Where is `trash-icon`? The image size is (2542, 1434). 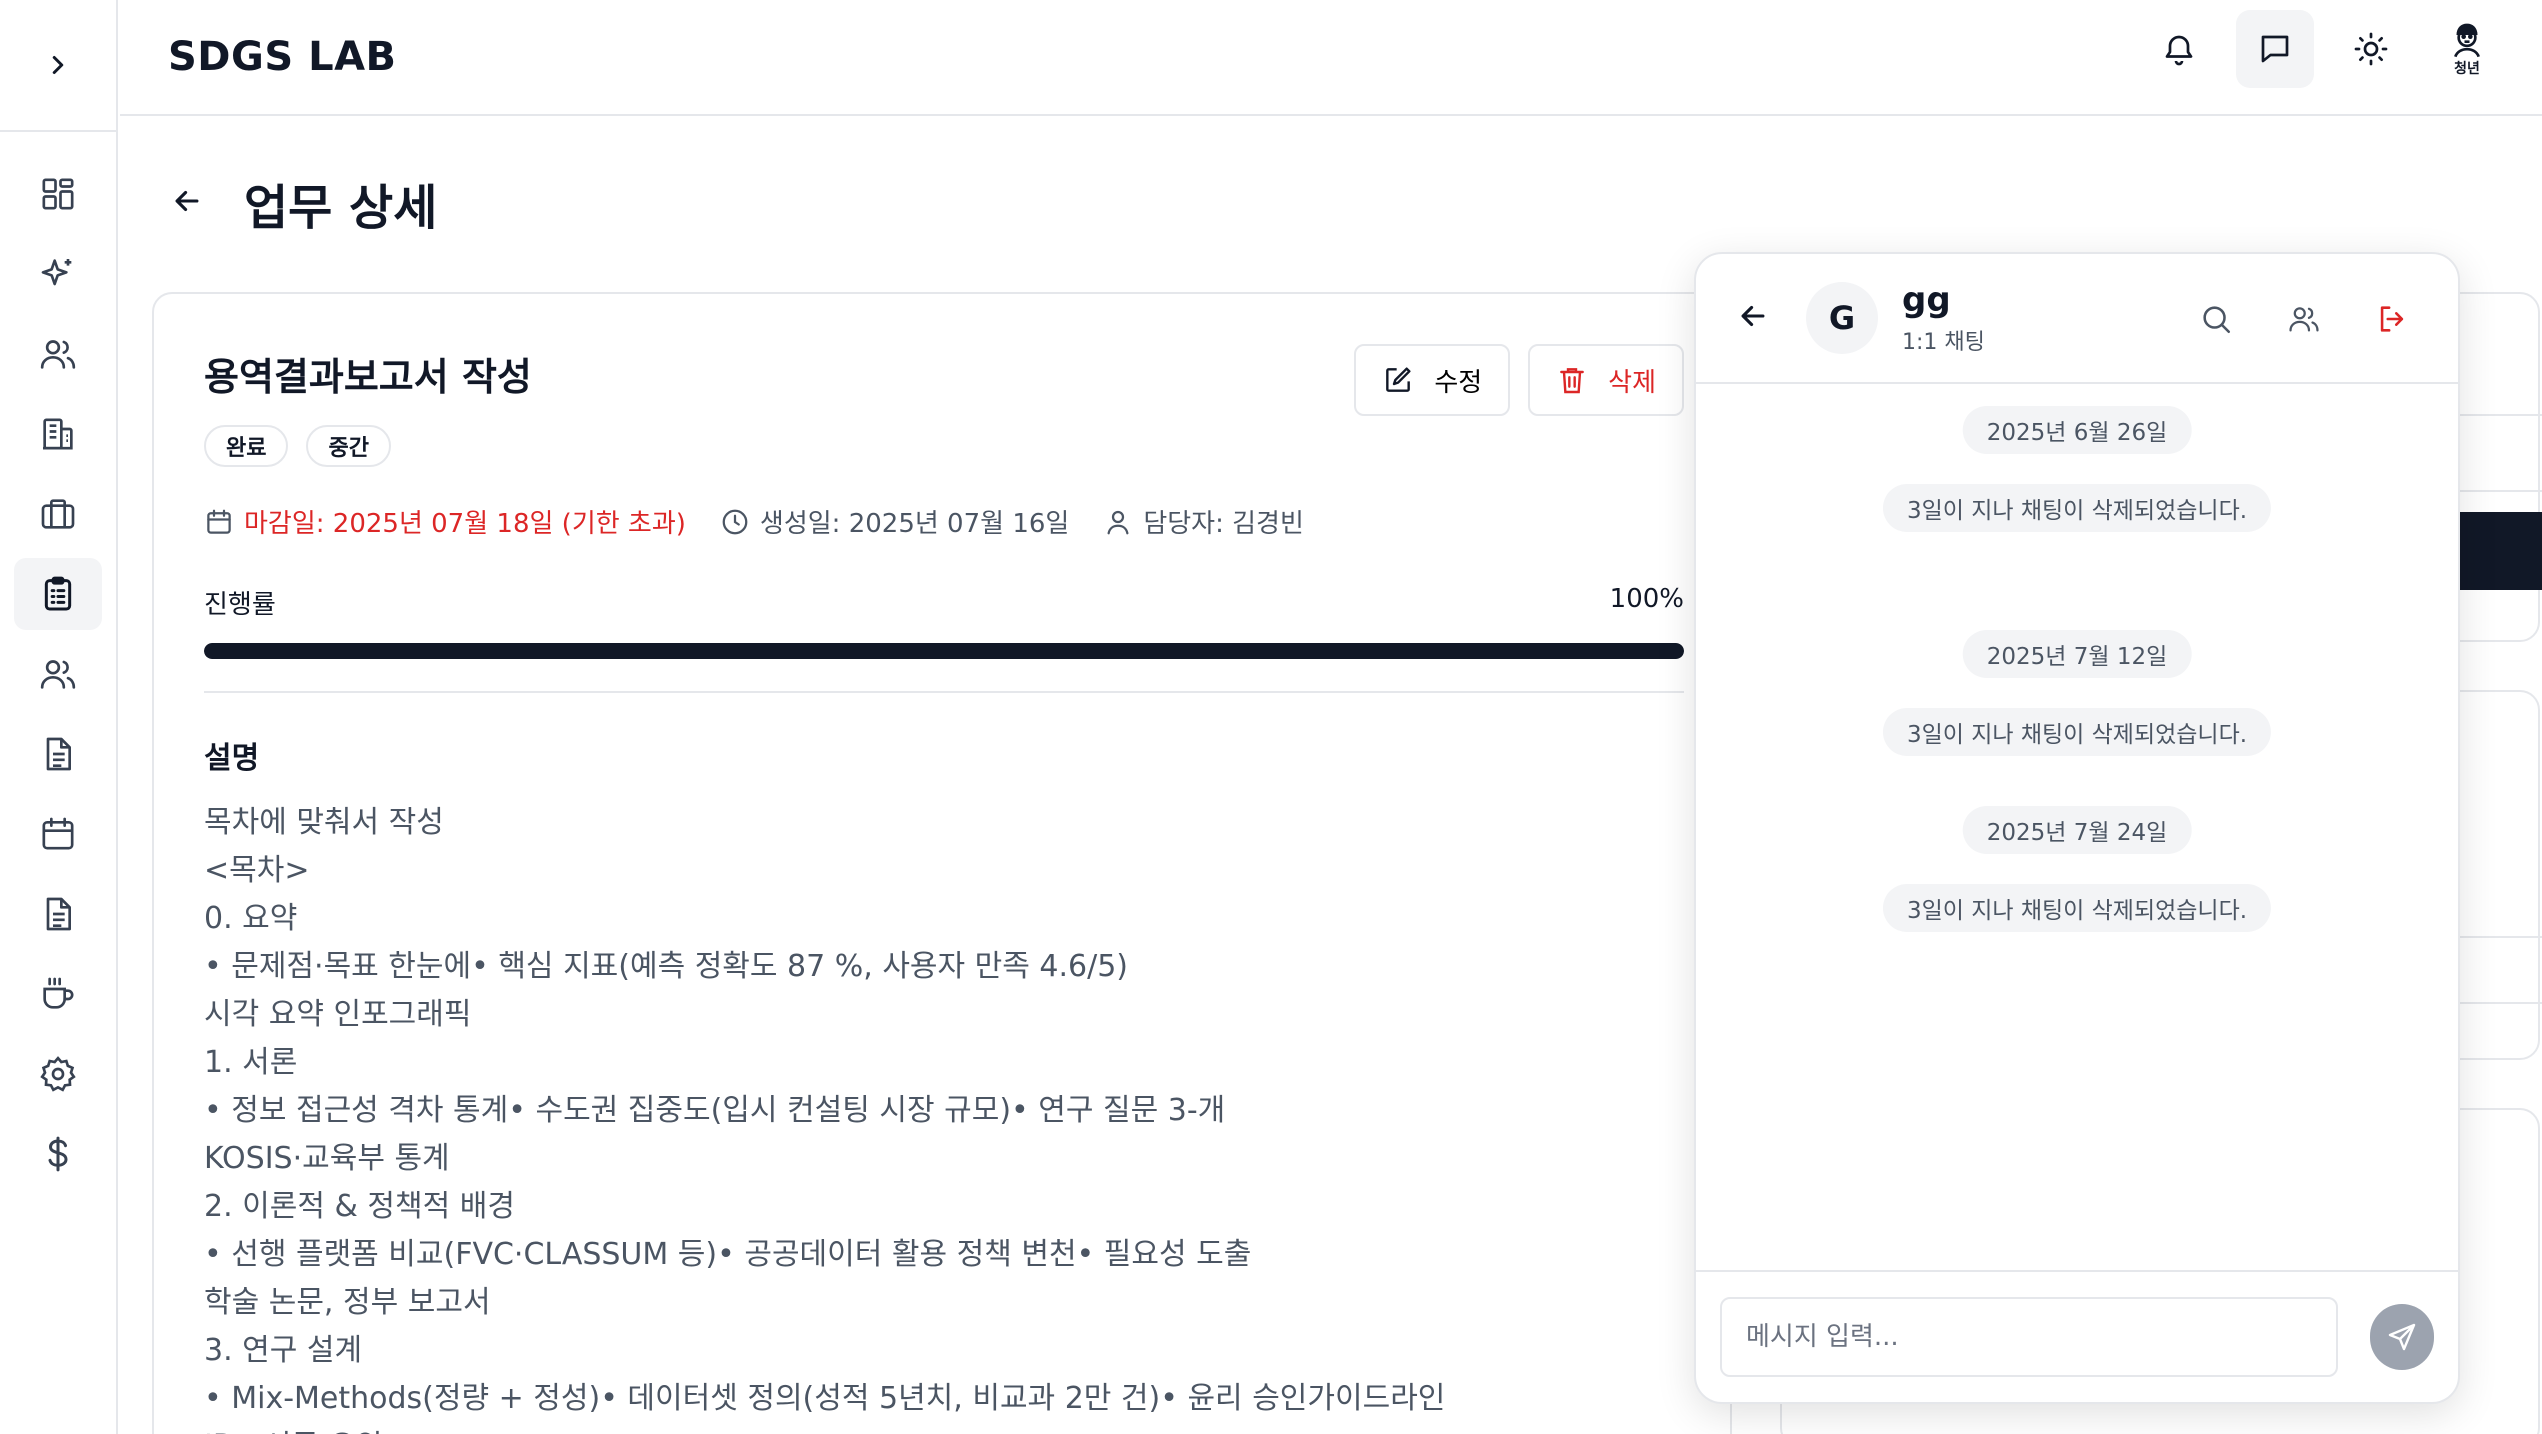
trash-icon is located at coordinates (1572, 381).